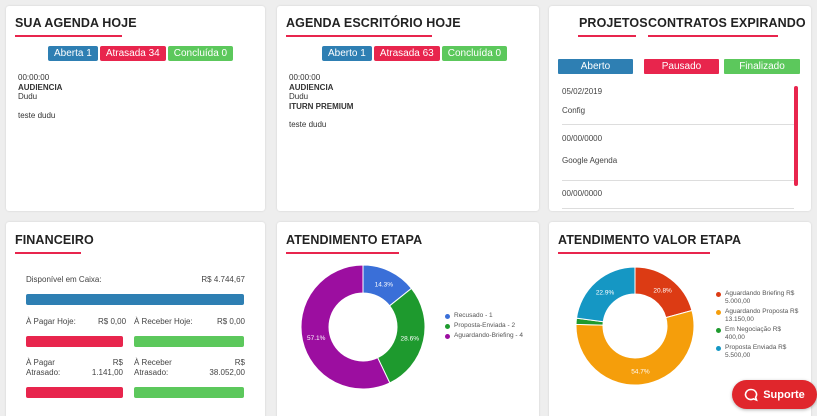 This screenshot has height=416, width=817. I want to click on scrollbar-thumb, so click(796, 136).